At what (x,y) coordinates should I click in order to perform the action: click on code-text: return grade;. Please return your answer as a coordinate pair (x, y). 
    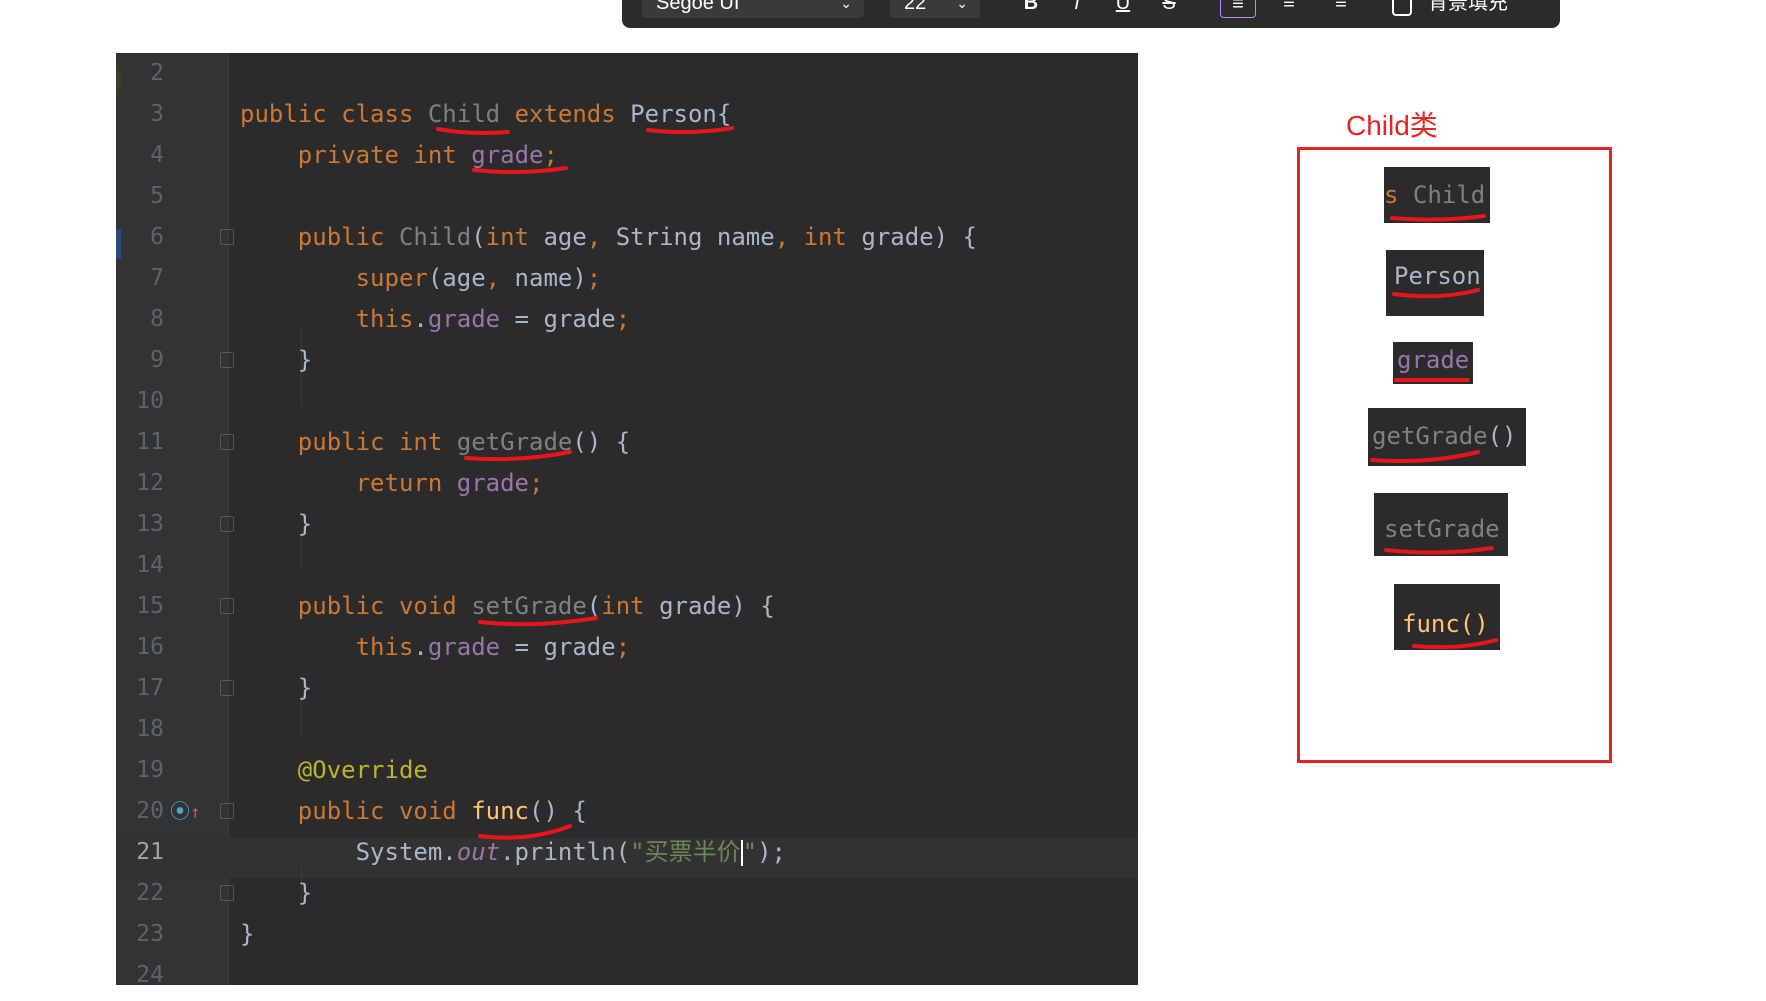
    Looking at the image, I should click on (449, 483).